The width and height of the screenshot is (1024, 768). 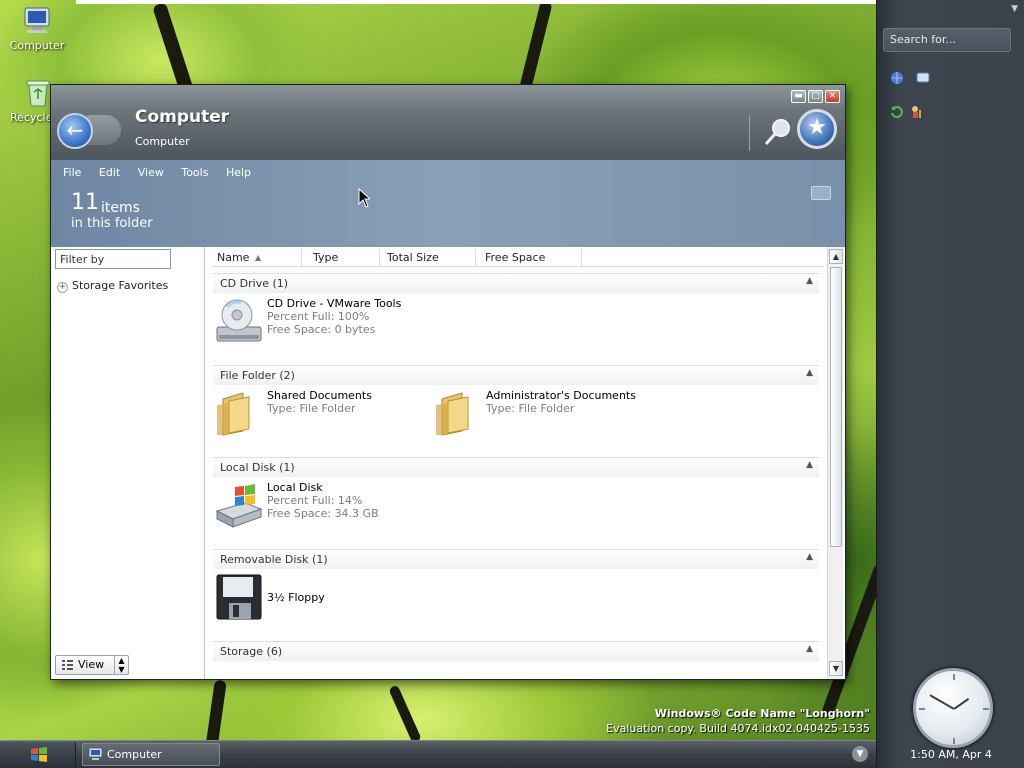 What do you see at coordinates (815, 96) in the screenshot?
I see `maximize-button: □` at bounding box center [815, 96].